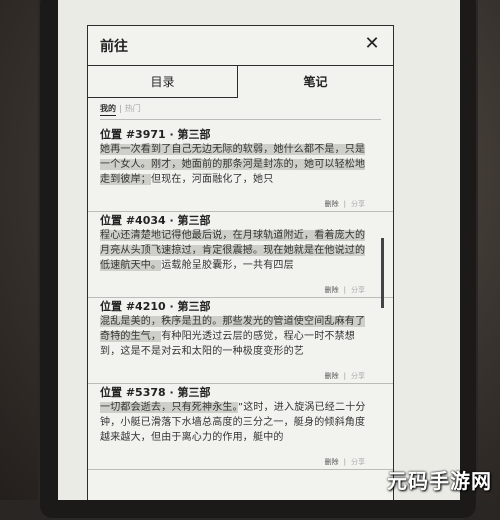  What do you see at coordinates (163, 82) in the screenshot?
I see `tab-toc: 目录` at bounding box center [163, 82].